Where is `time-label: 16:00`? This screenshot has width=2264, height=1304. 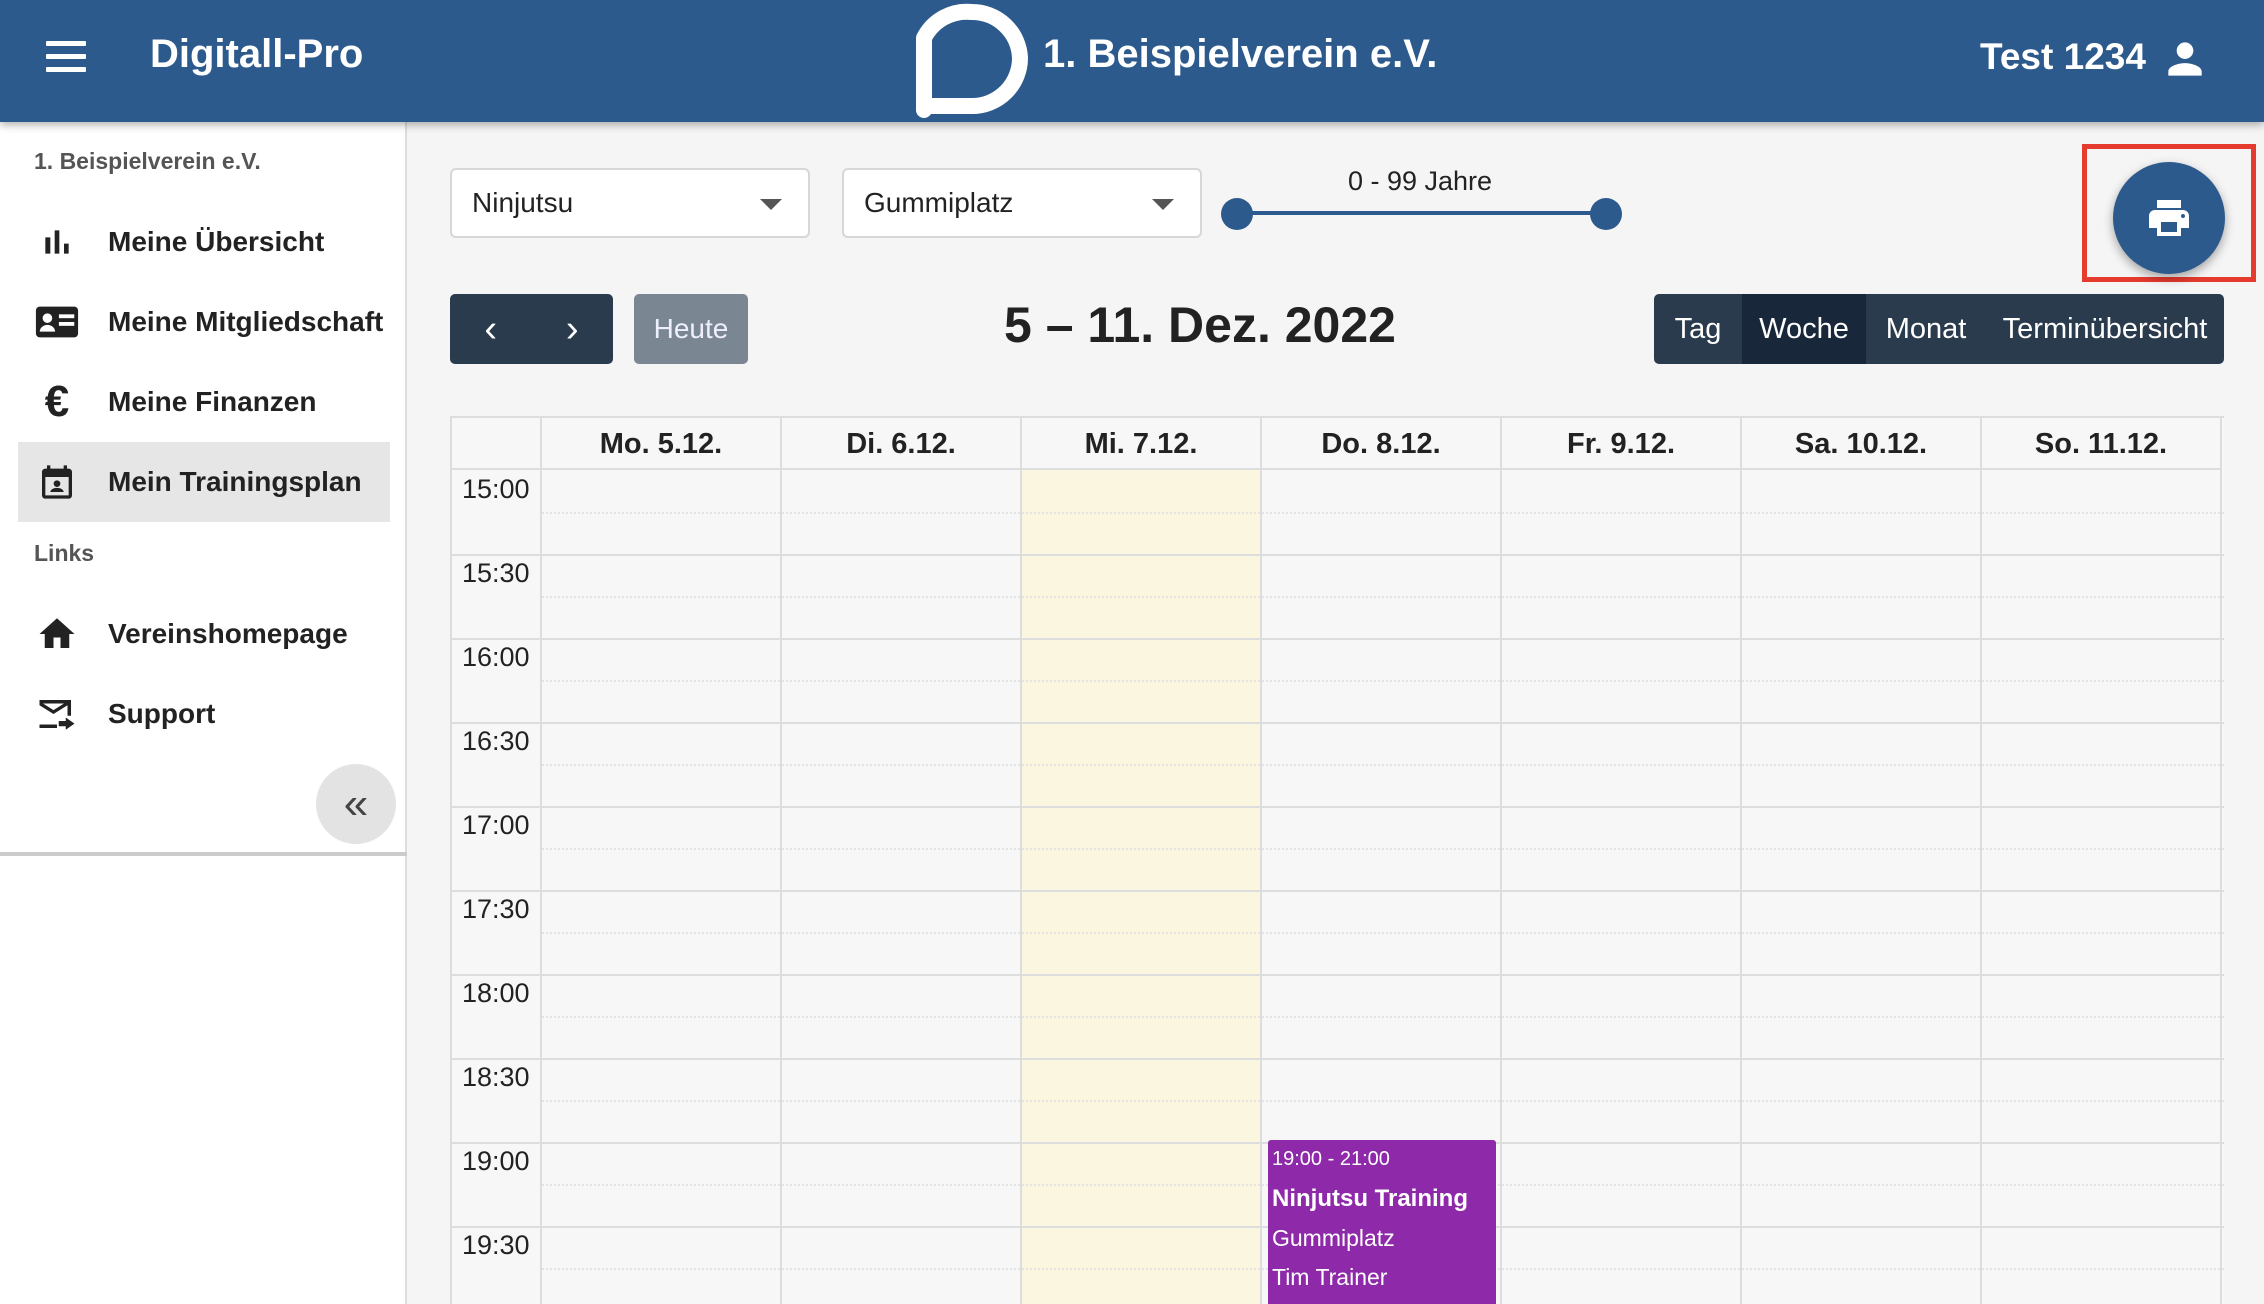
time-label: 16:00 is located at coordinates (496, 657).